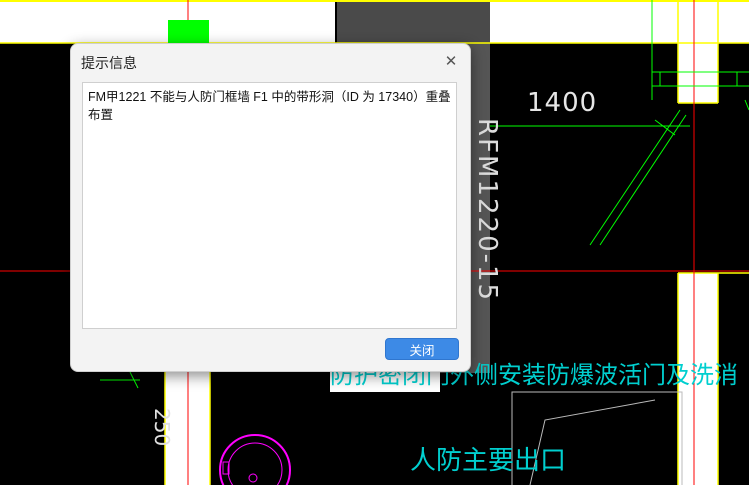 The height and width of the screenshot is (485, 749). What do you see at coordinates (413, 21) in the screenshot?
I see `shaded-area` at bounding box center [413, 21].